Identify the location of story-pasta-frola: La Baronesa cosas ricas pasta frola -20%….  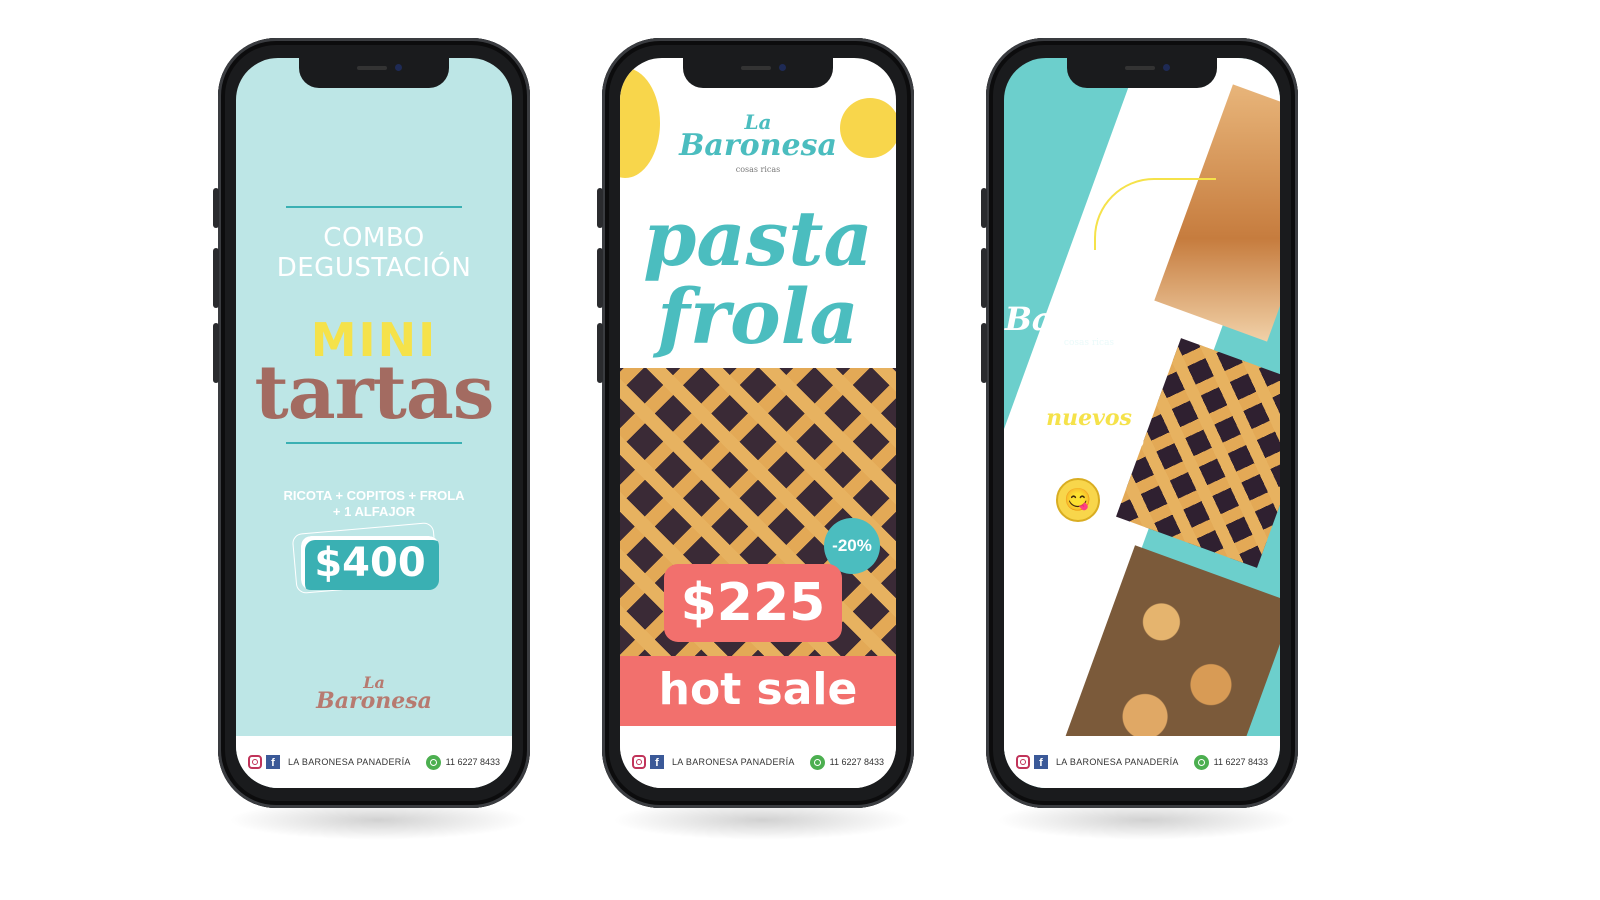
(758, 423).